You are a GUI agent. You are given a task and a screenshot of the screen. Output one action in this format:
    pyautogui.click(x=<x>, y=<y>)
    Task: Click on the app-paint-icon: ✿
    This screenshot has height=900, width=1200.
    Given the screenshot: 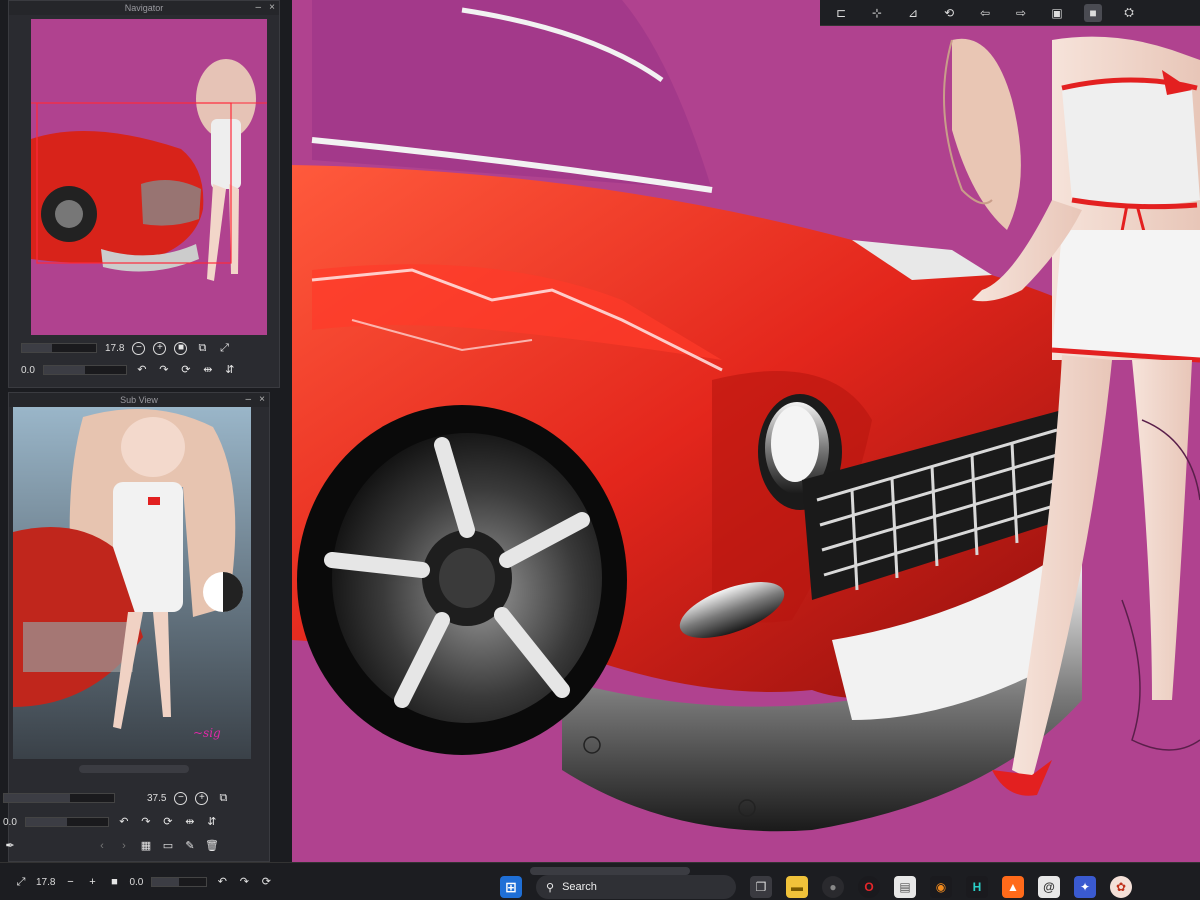 What is the action you would take?
    pyautogui.click(x=1121, y=887)
    